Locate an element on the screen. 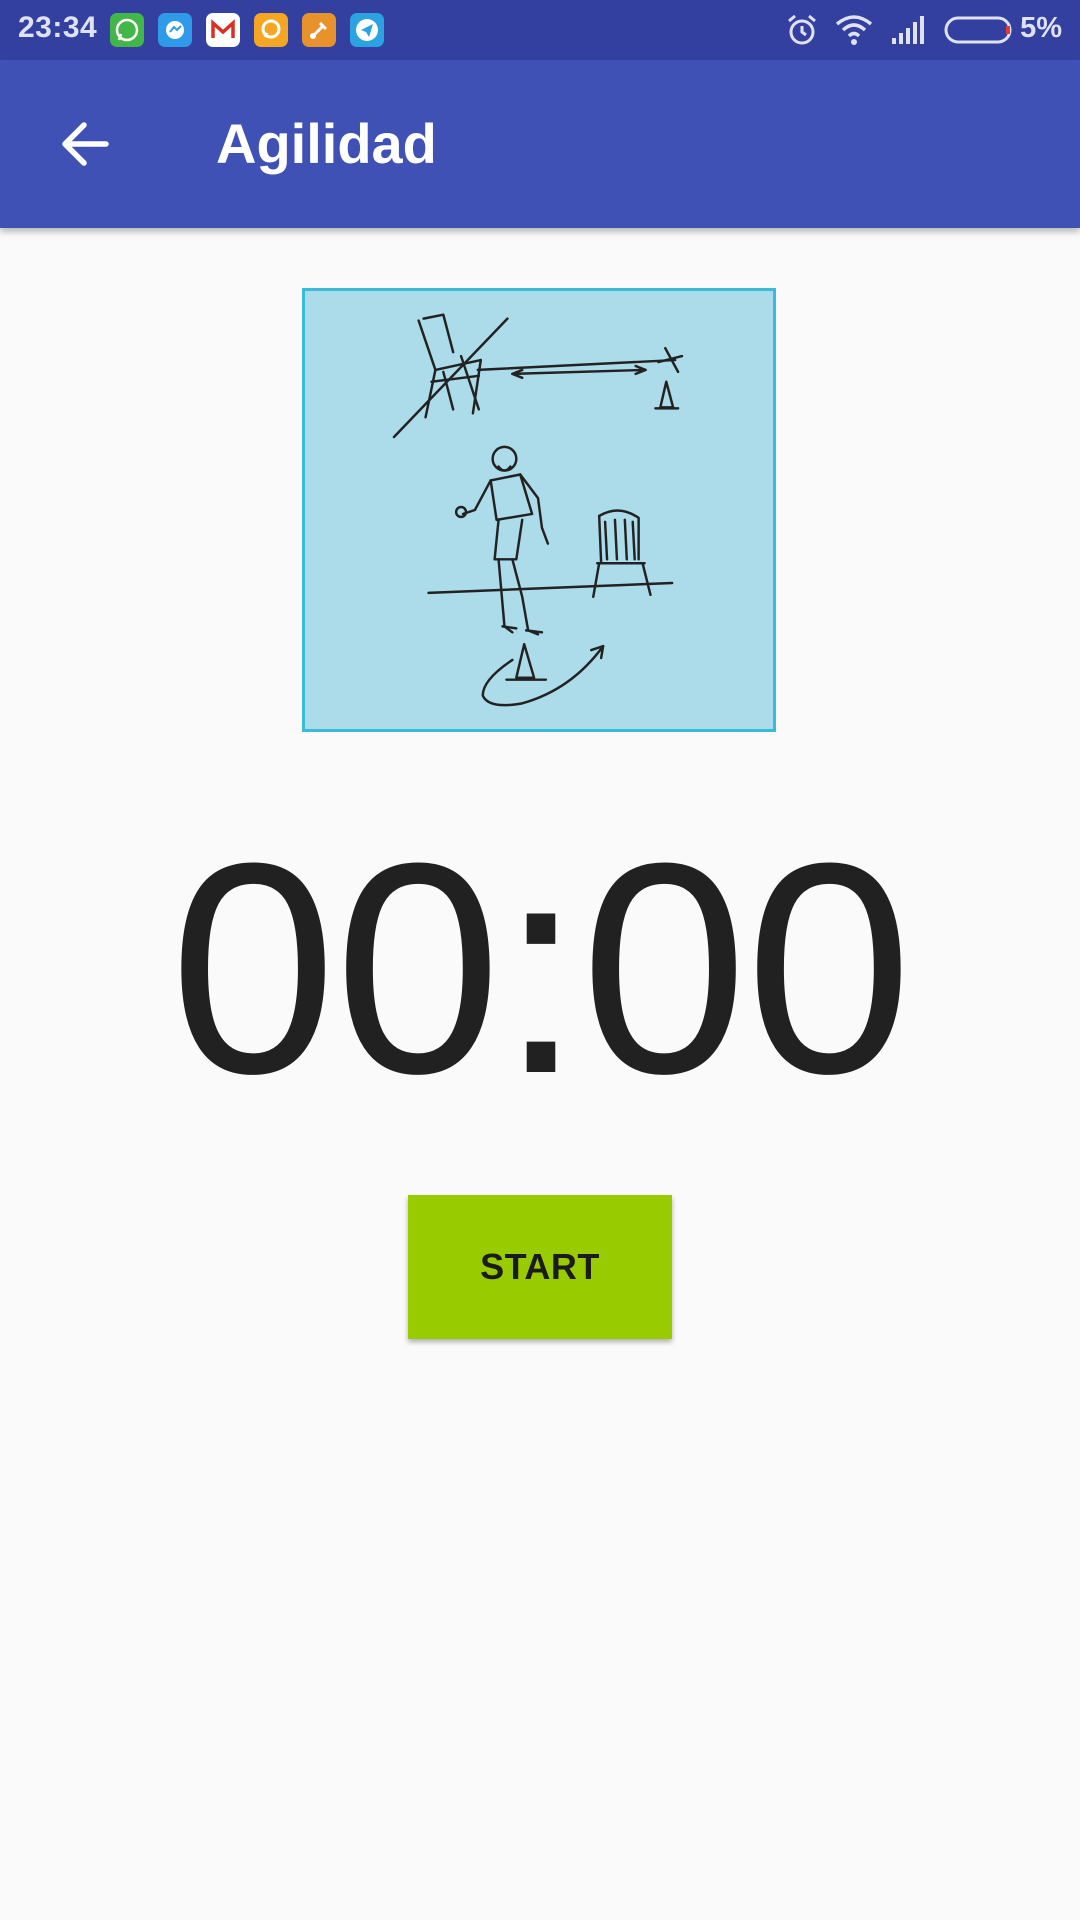  whatsapp-icon is located at coordinates (127, 30).